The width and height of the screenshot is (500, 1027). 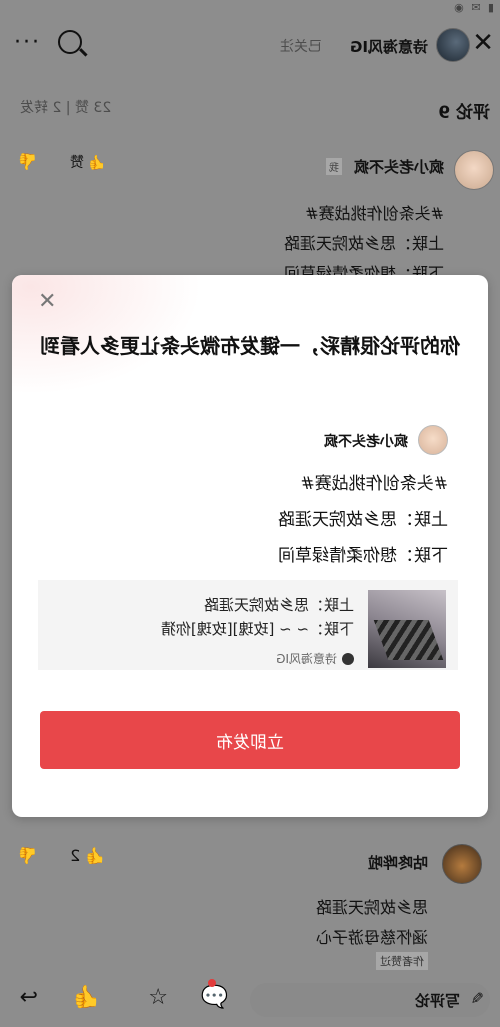 I want to click on author-tag: 我, so click(x=334, y=166).